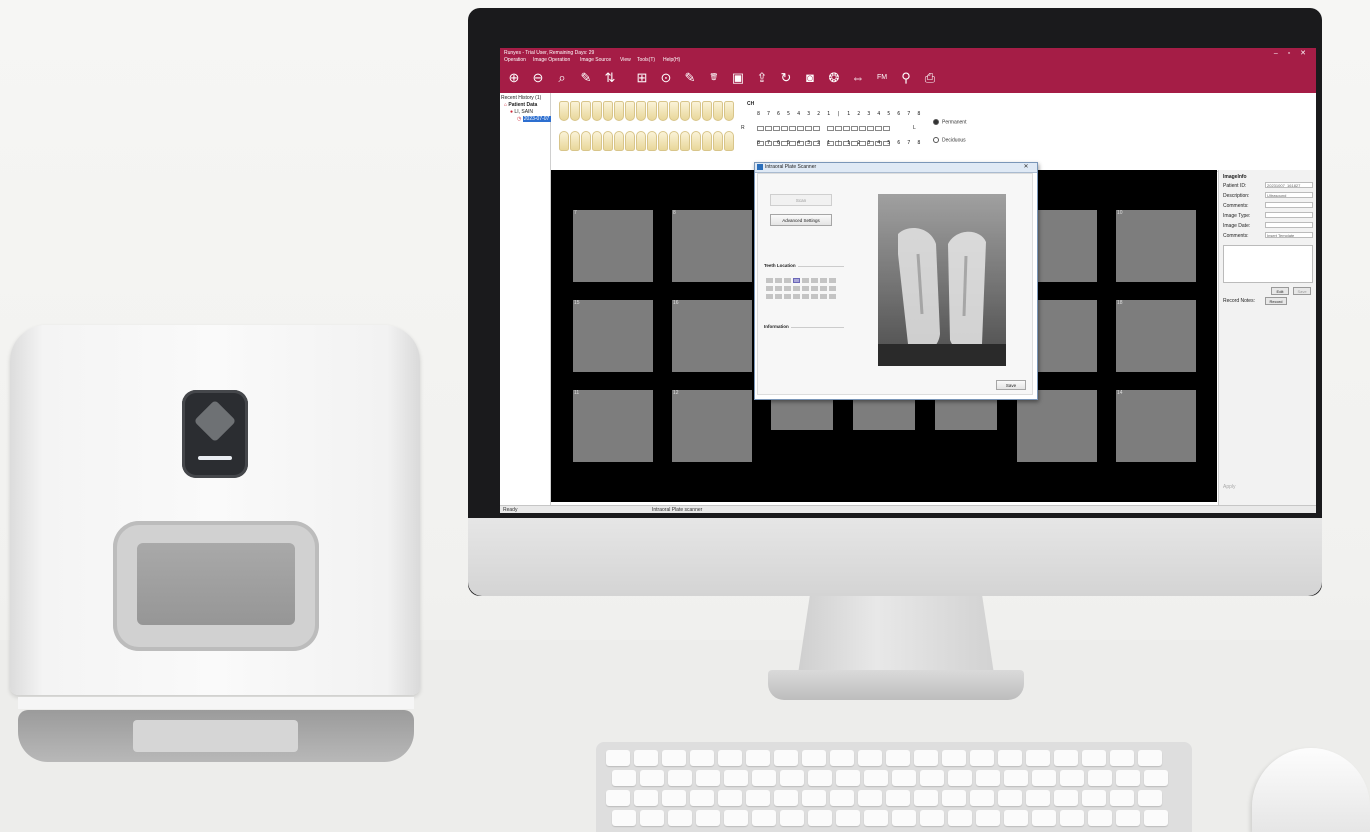 The width and height of the screenshot is (1370, 832). Describe the element at coordinates (671, 60) in the screenshot. I see `menu-help: Help(H)` at that location.